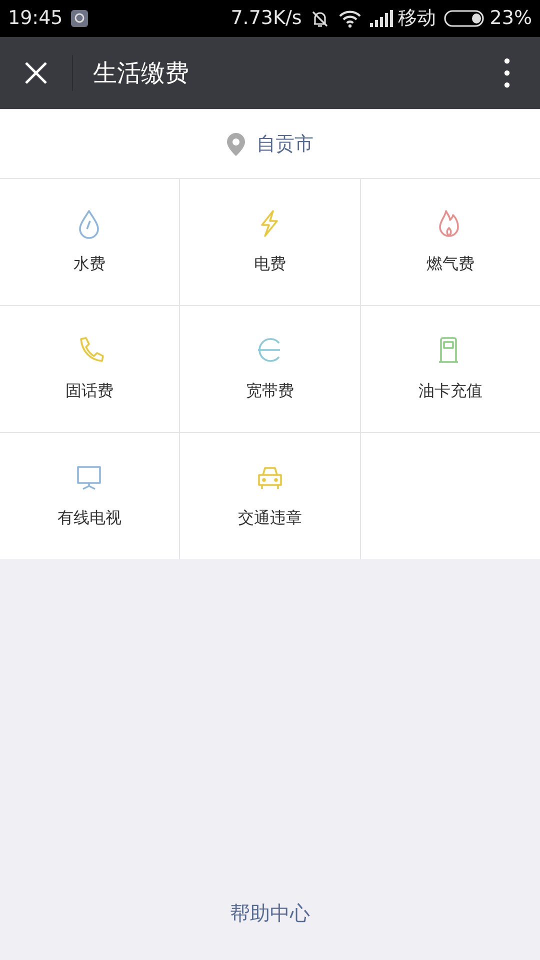 The image size is (540, 960). What do you see at coordinates (350, 19) in the screenshot?
I see `wifi-icon` at bounding box center [350, 19].